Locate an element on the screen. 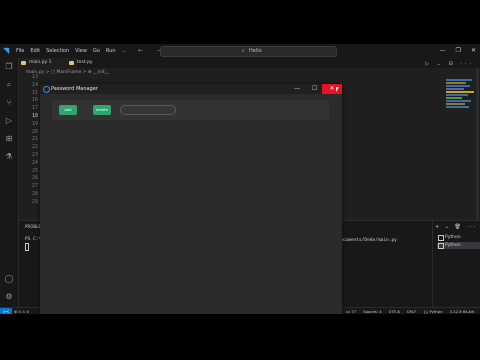 This screenshot has height=360, width=480. tab-label: main.py 1 is located at coordinates (40, 62).